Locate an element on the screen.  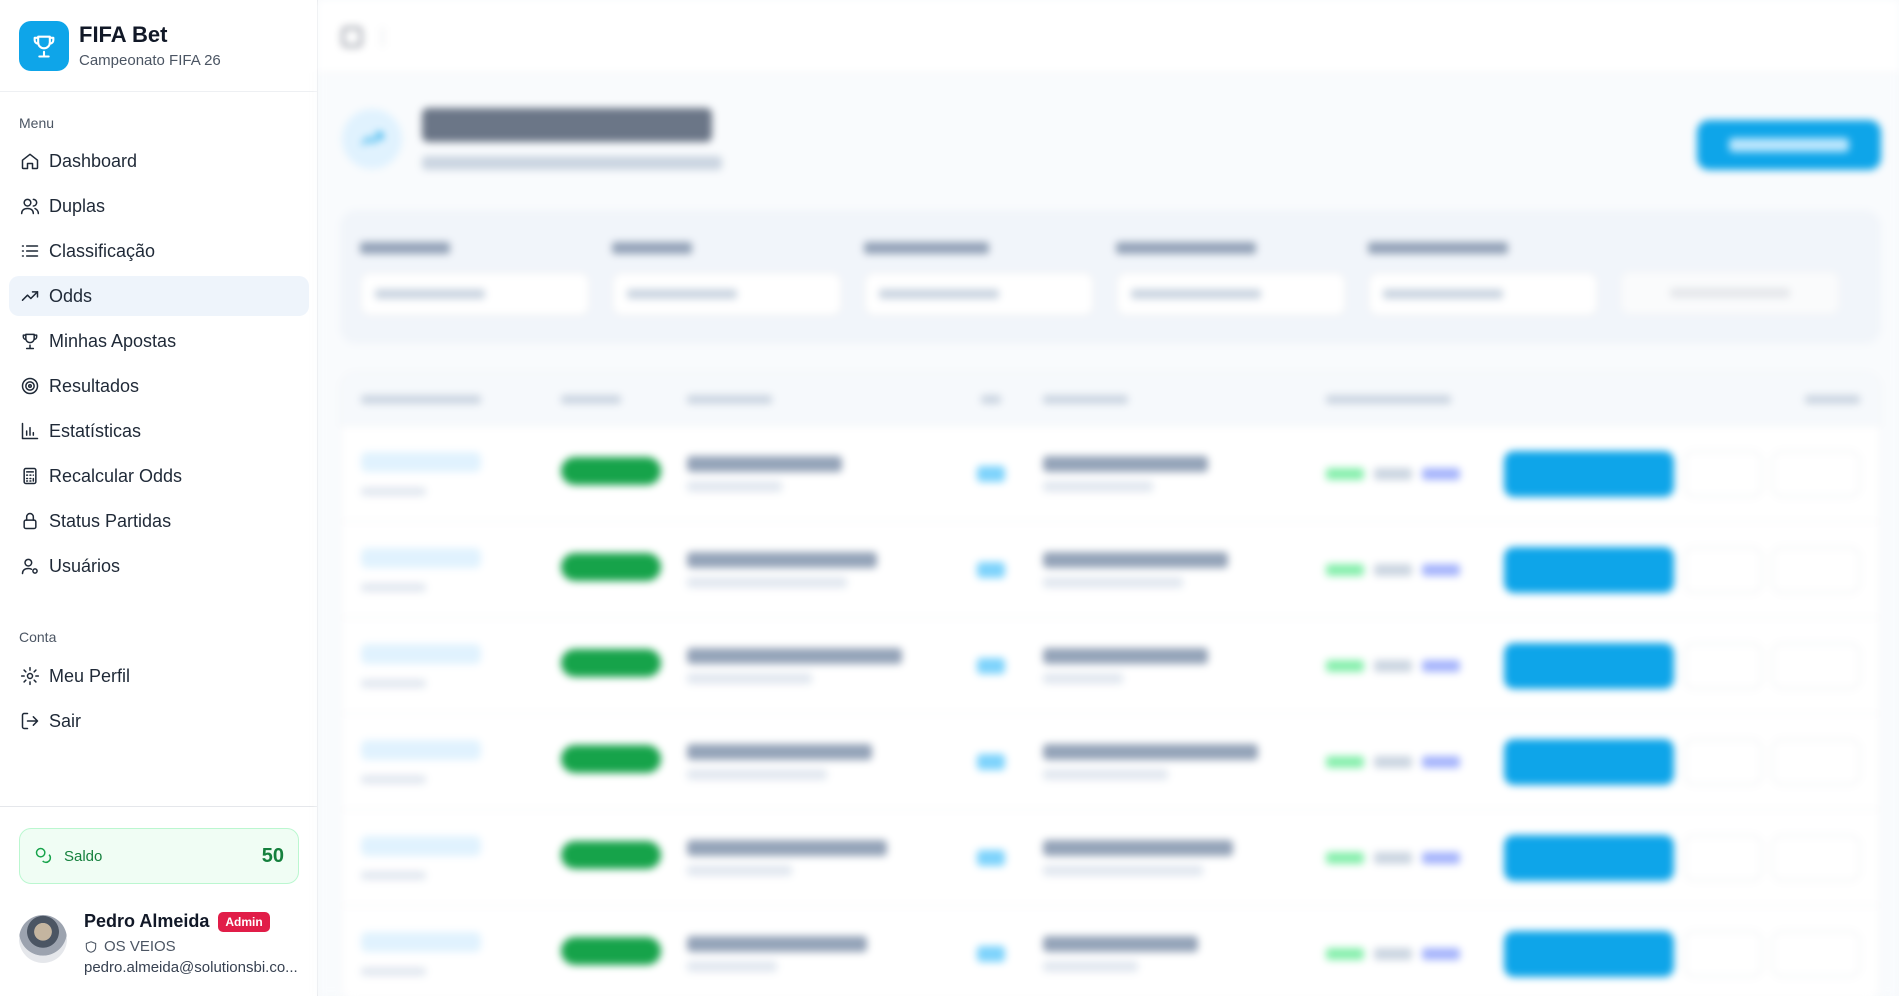
sidebar-item-usuarios: Usuários is located at coordinates (159, 566).